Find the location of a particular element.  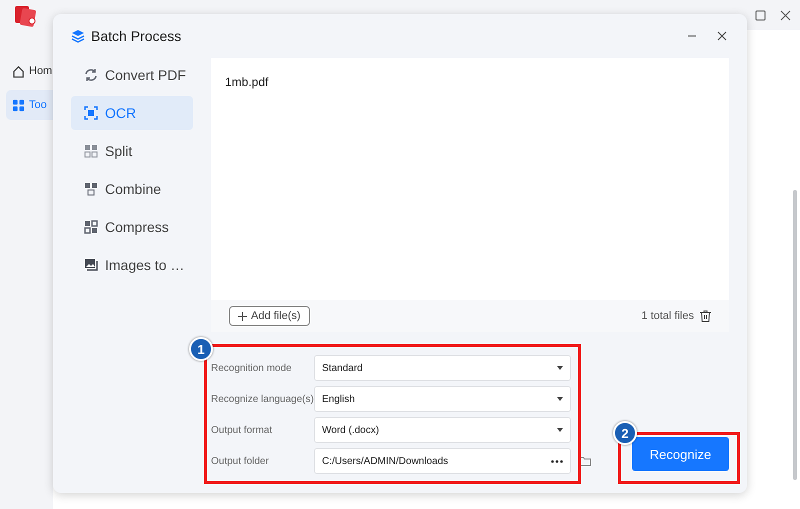

more-icon is located at coordinates (557, 461).